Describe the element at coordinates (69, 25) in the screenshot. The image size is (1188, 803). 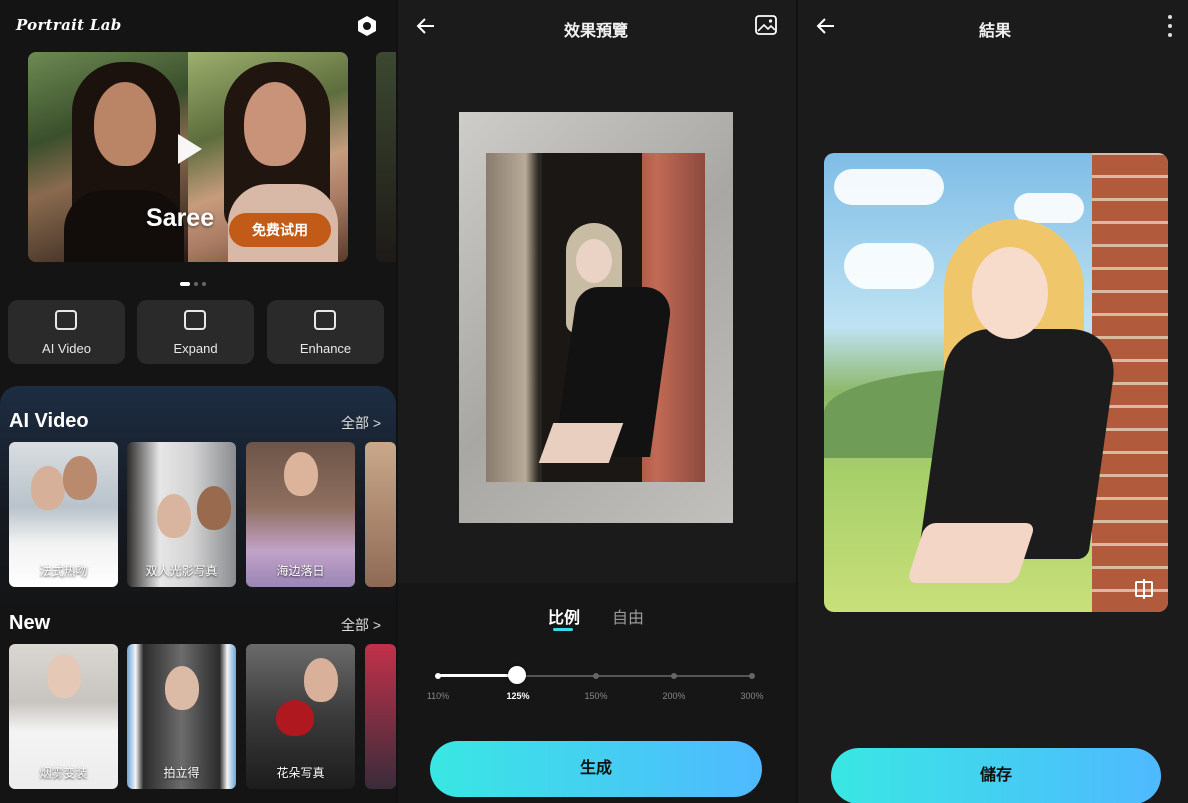
I see `app-title: Portrait Lab` at that location.